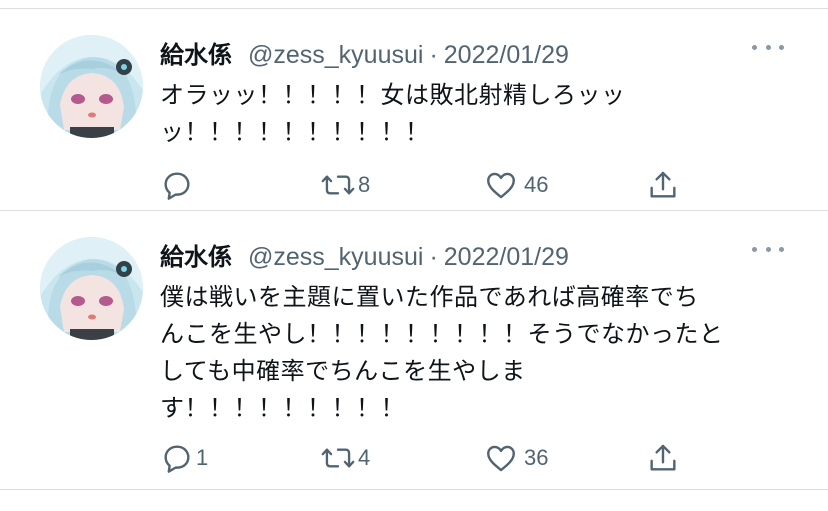 The image size is (828, 511). I want to click on tweet-text-line: しても中確率でちんこを生やしま, so click(343, 371).